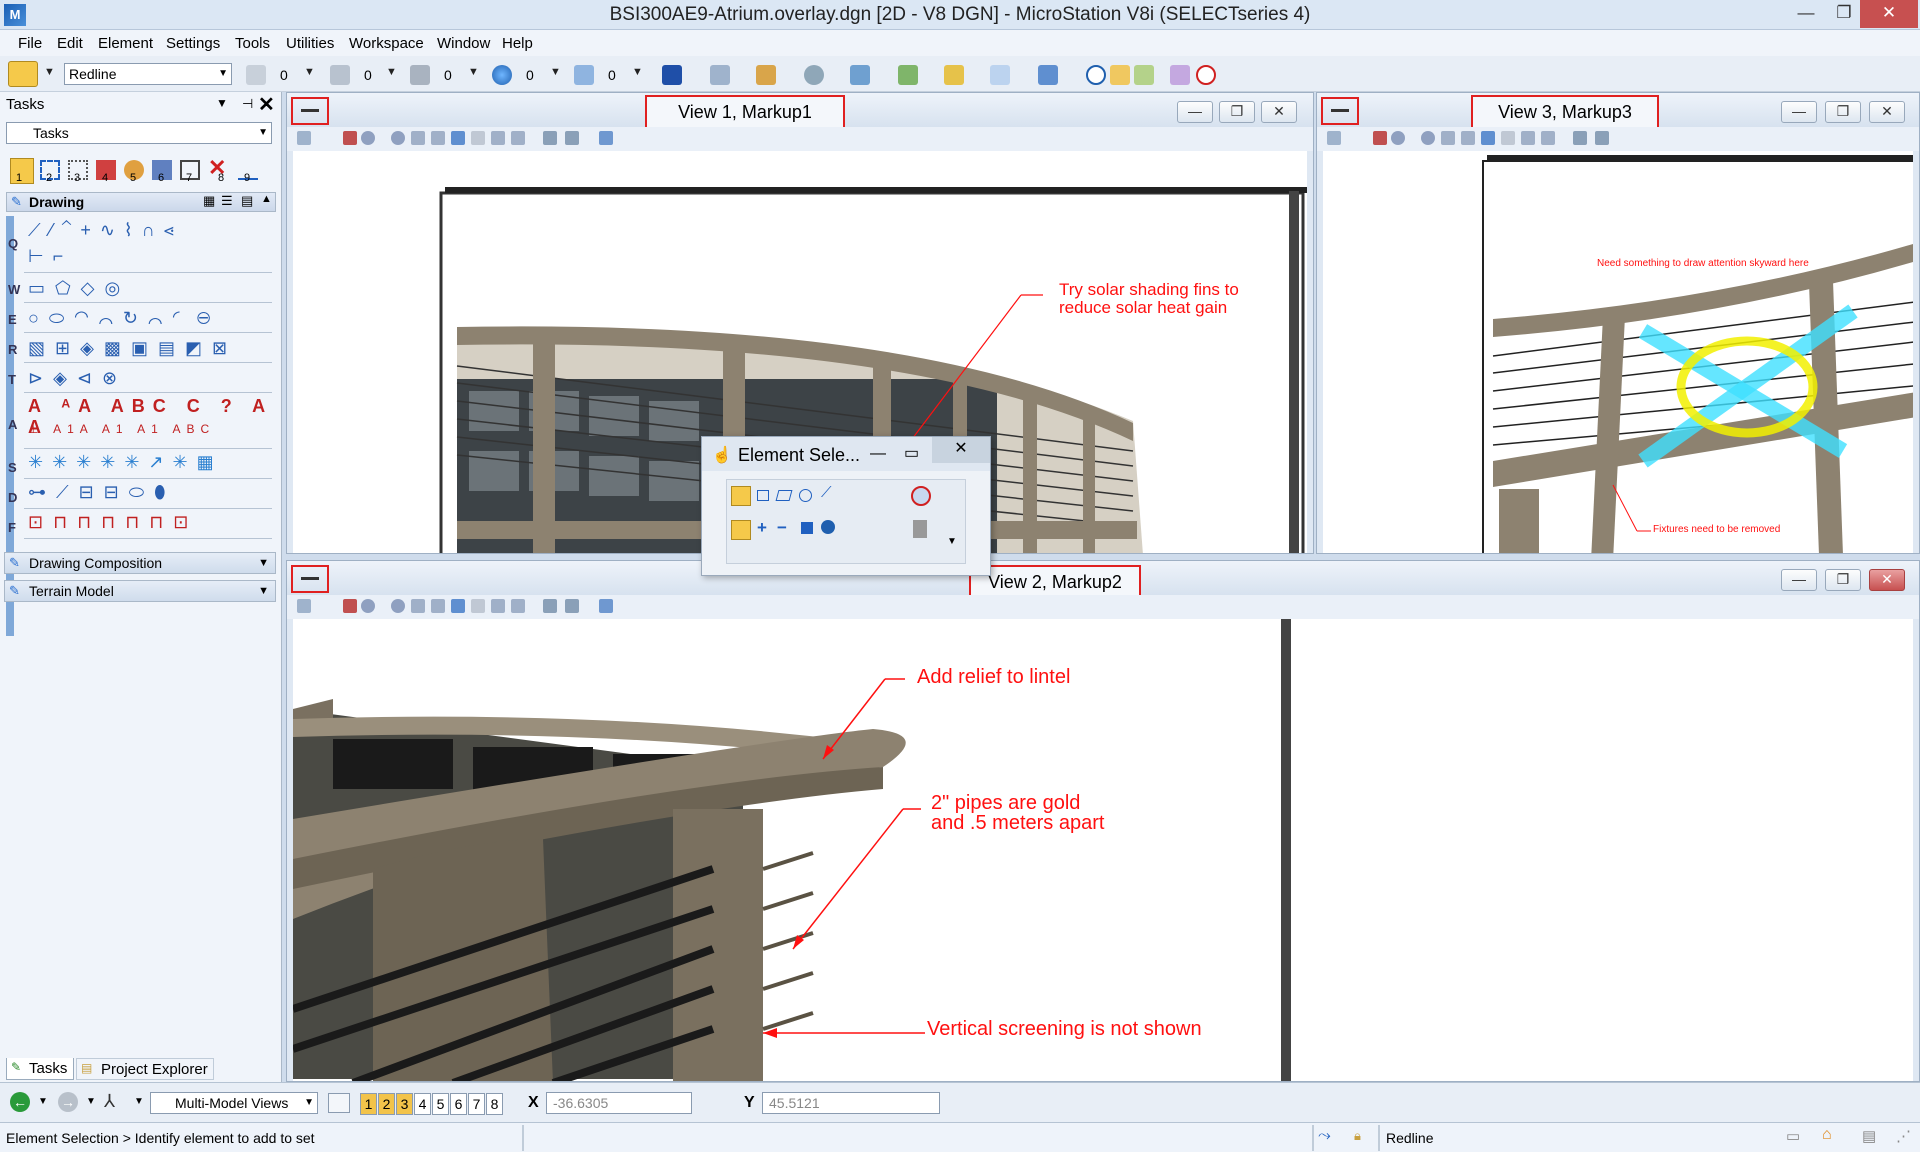  I want to click on raster-manager-icon, so click(766, 75).